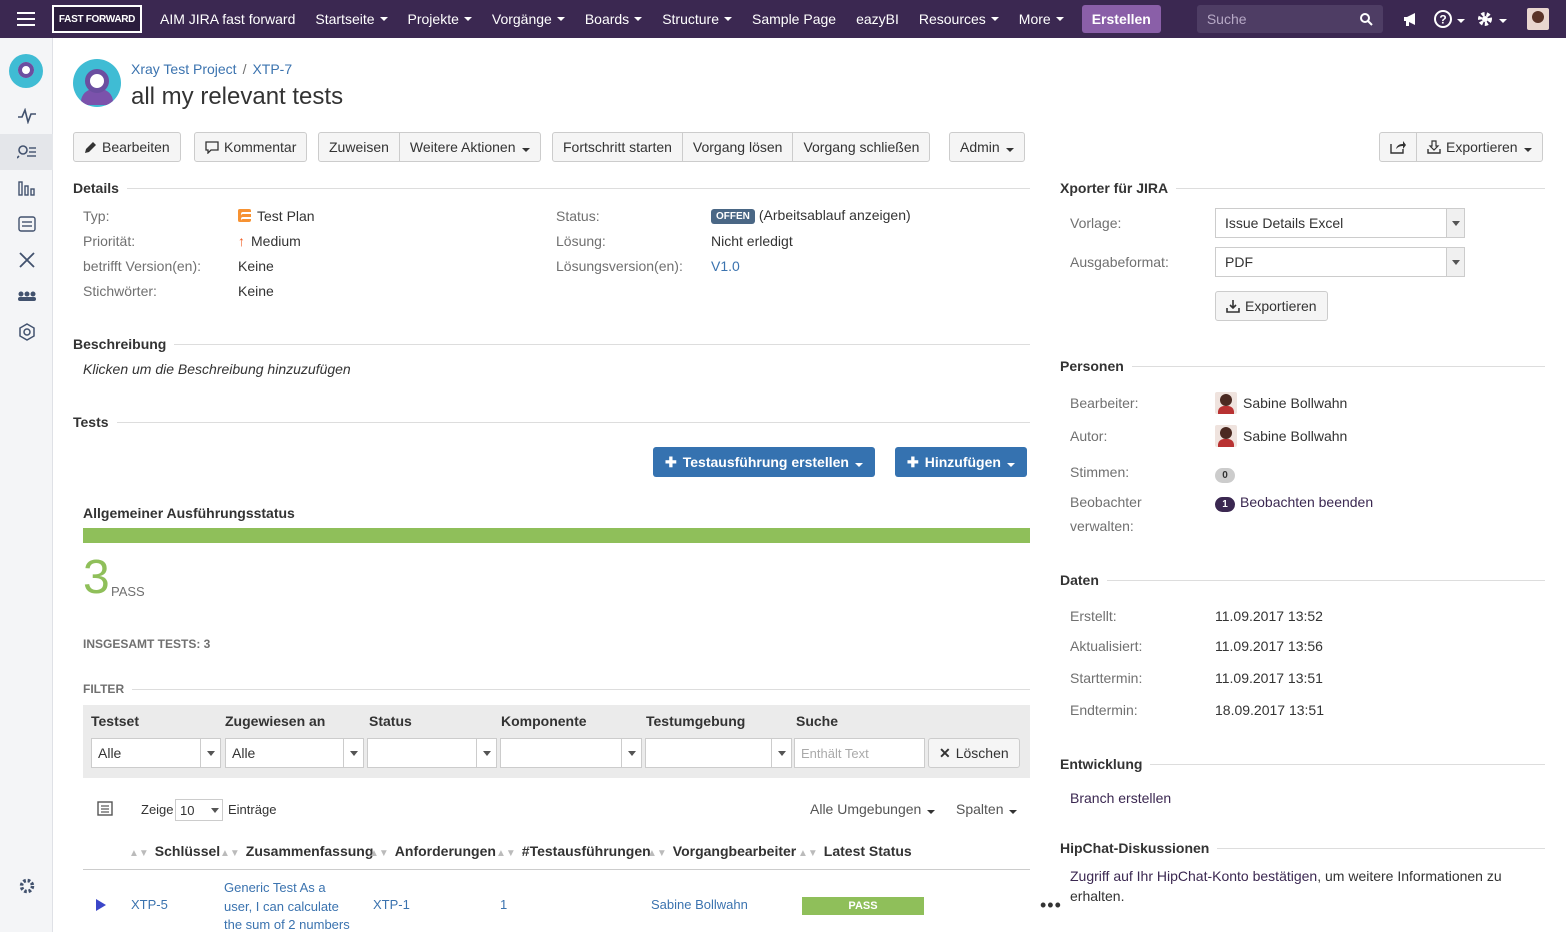 The width and height of the screenshot is (1566, 935). What do you see at coordinates (149, 904) in the screenshot?
I see `row-key-link: XTP-5` at bounding box center [149, 904].